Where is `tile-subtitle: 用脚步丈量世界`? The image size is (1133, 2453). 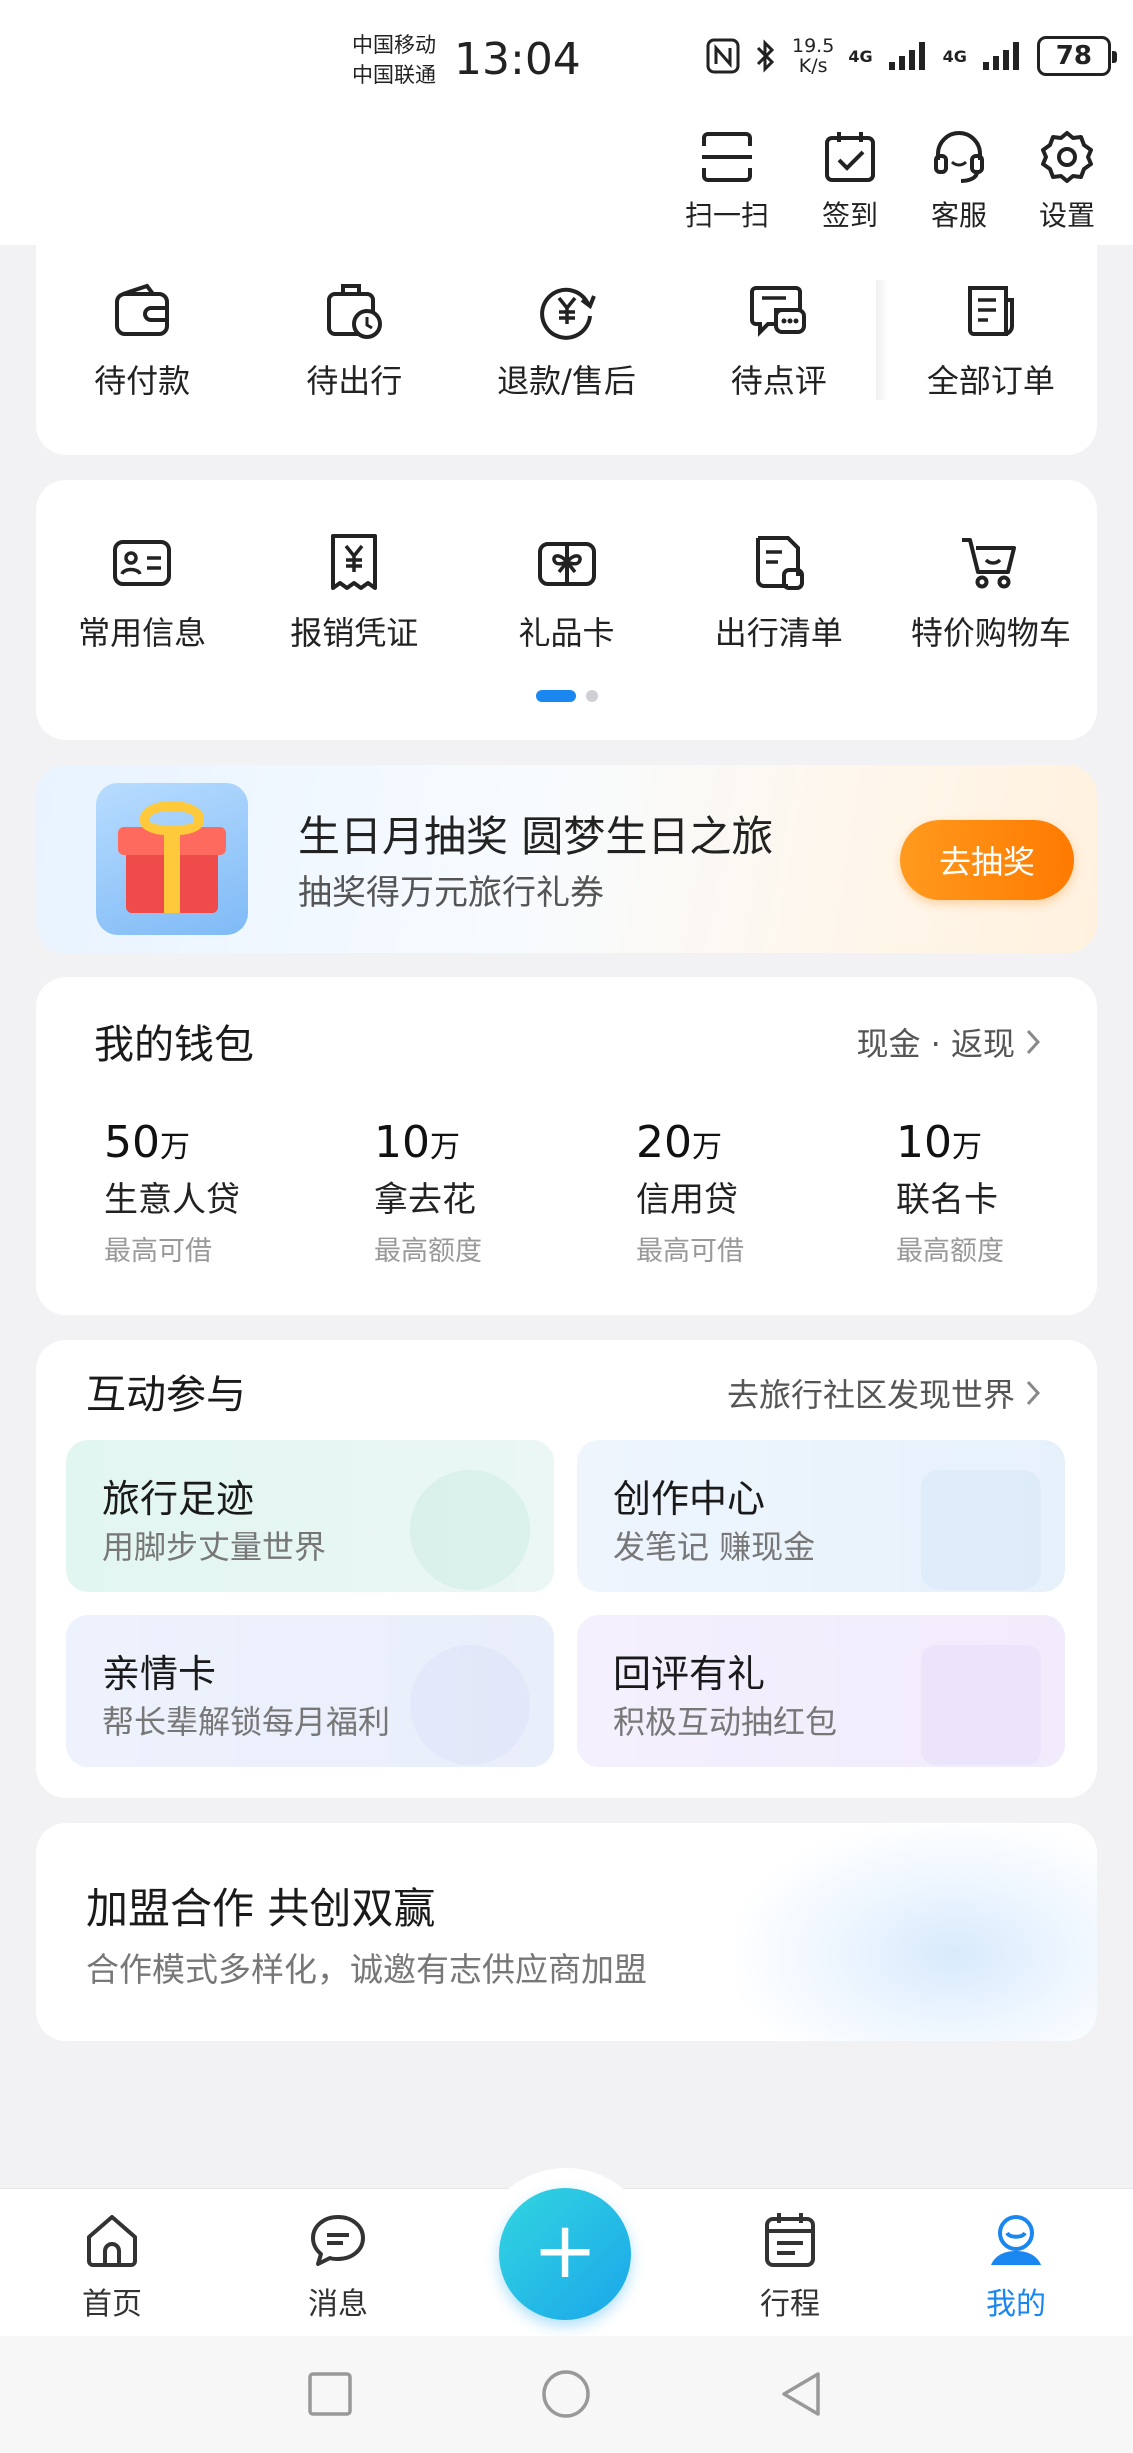 tile-subtitle: 用脚步丈量世界 is located at coordinates (214, 1547).